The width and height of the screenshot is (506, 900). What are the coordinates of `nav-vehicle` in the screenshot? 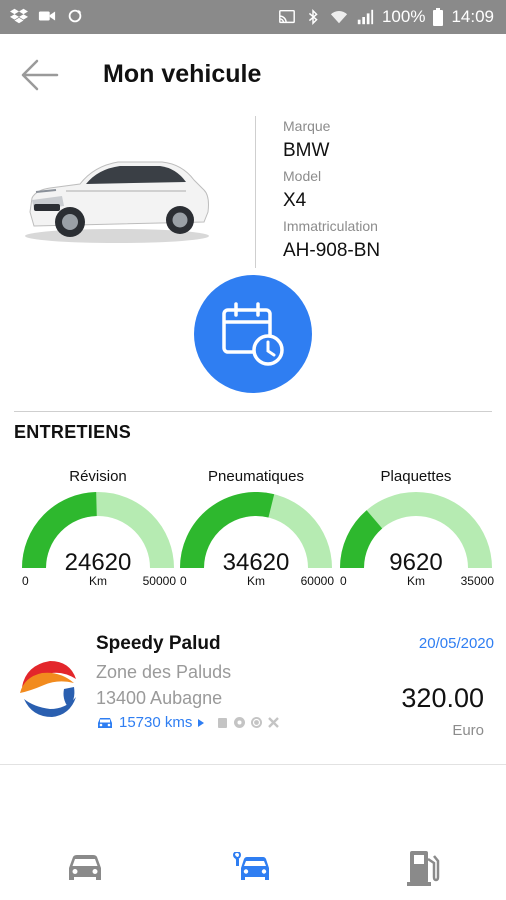 It's located at (85, 868).